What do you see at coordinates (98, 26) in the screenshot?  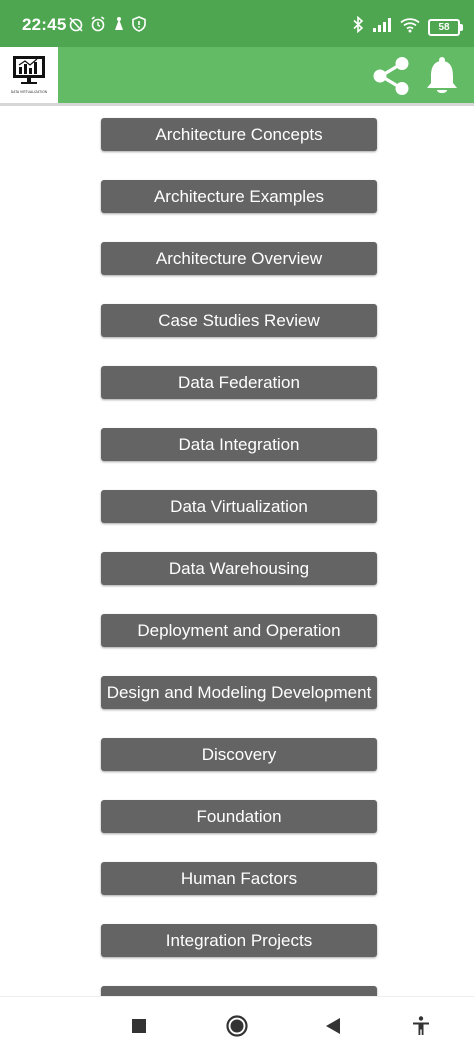 I see `alarm-icon` at bounding box center [98, 26].